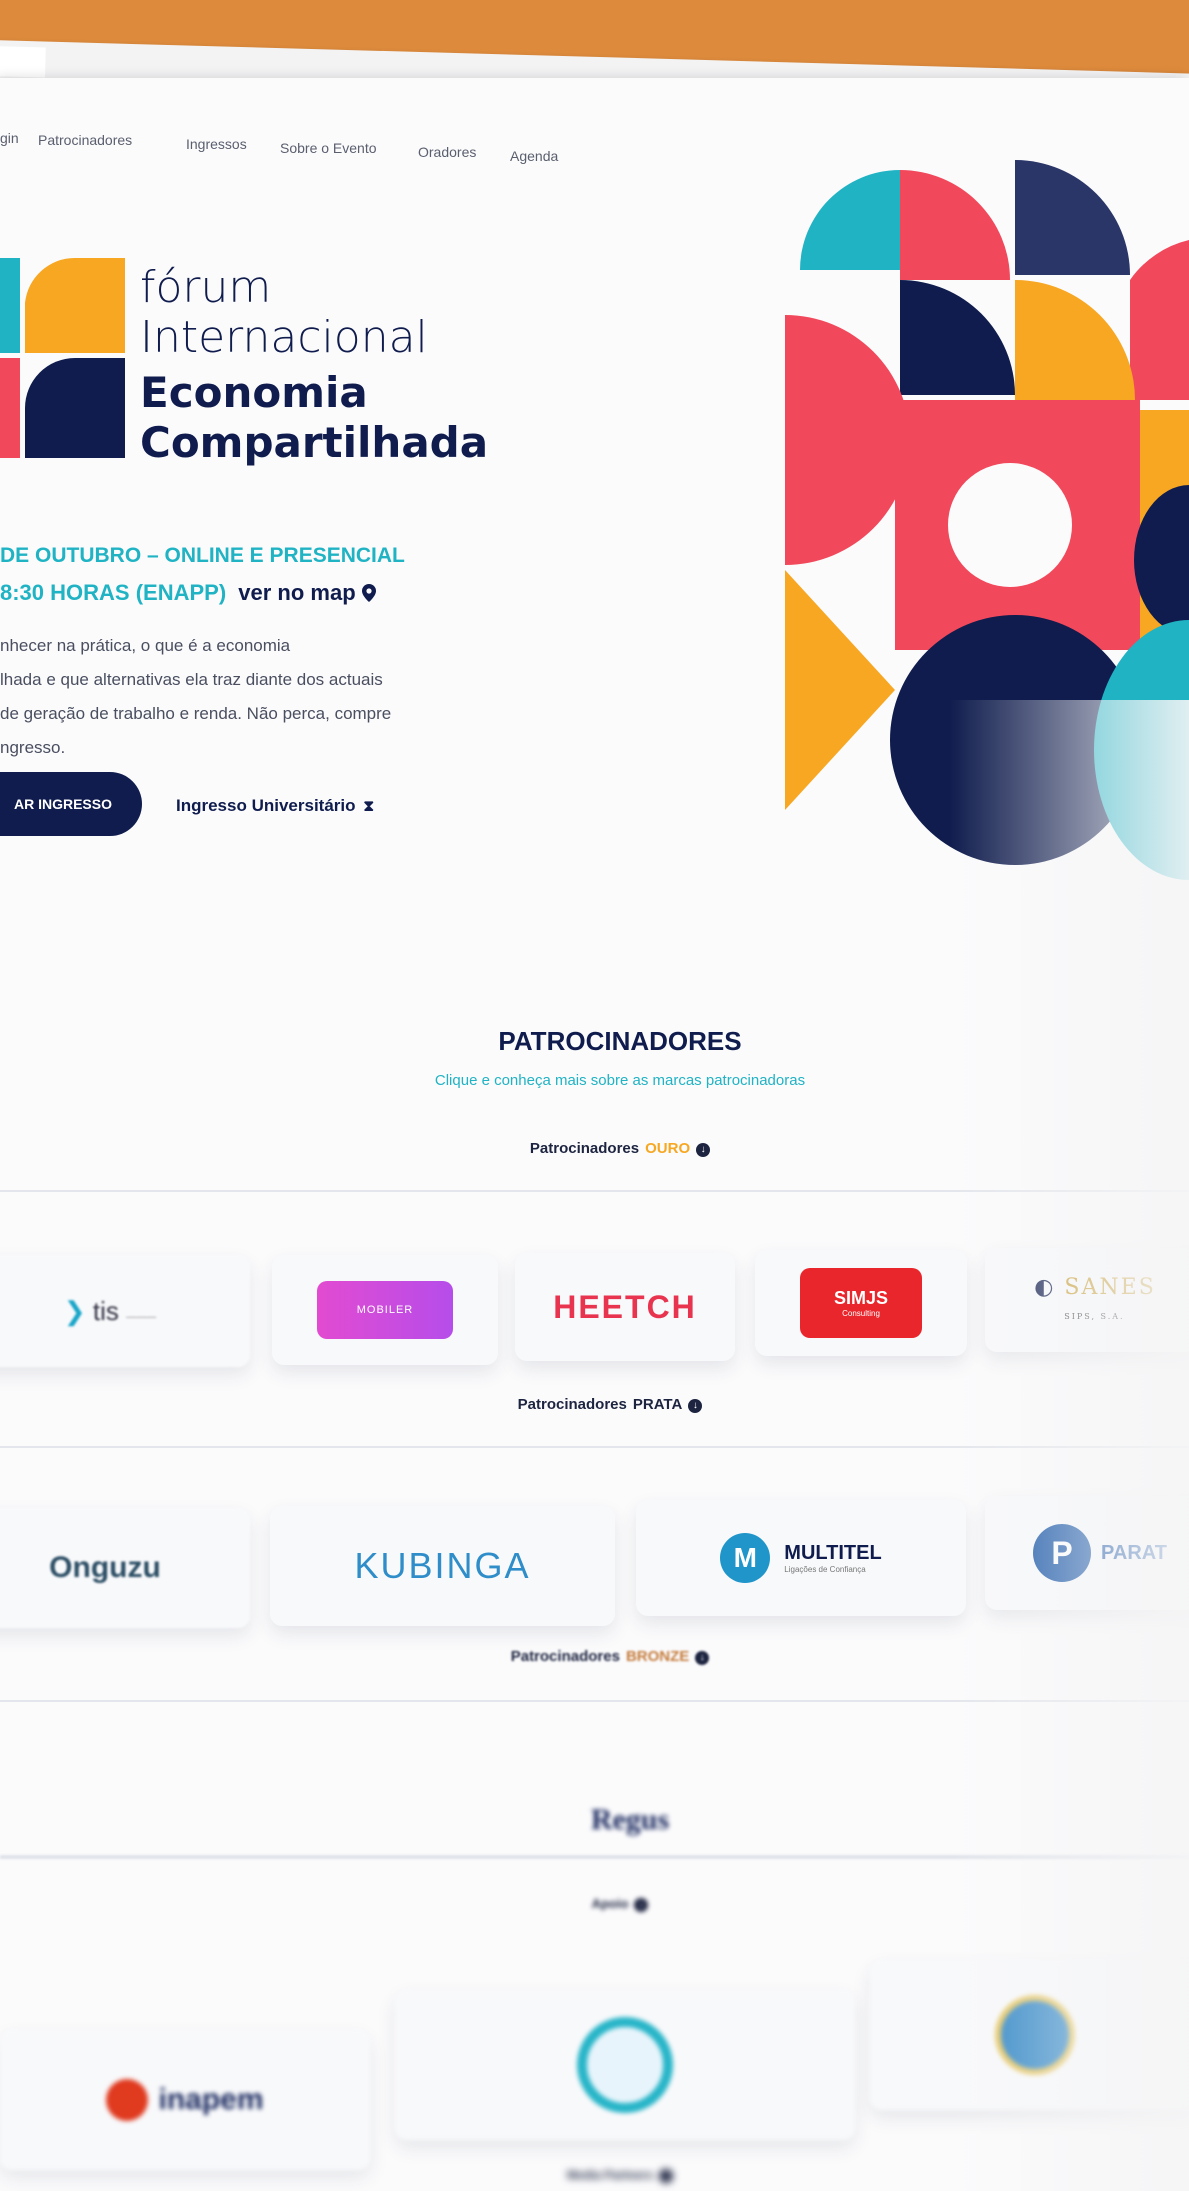 Image resolution: width=1189 pixels, height=2191 pixels. Describe the element at coordinates (861, 1298) in the screenshot. I see `sponsor-name: SIMJS` at that location.